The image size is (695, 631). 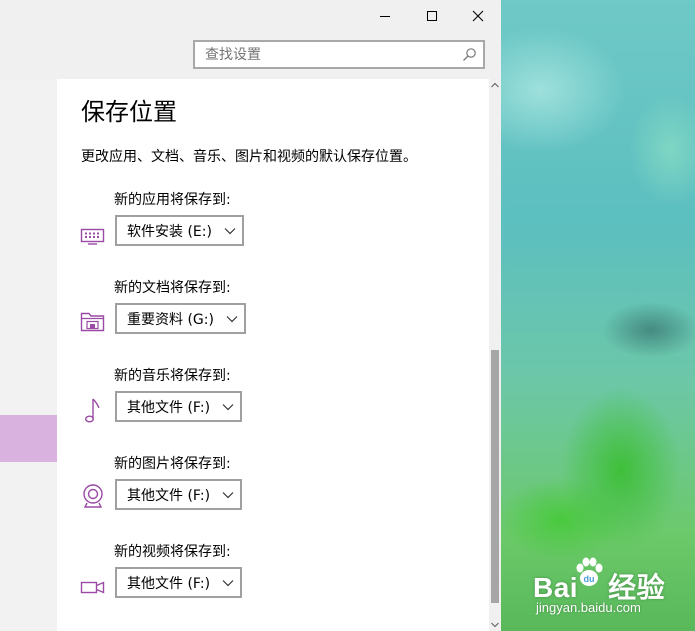 I want to click on watermark-brand-suffix: 经验, so click(x=637, y=587).